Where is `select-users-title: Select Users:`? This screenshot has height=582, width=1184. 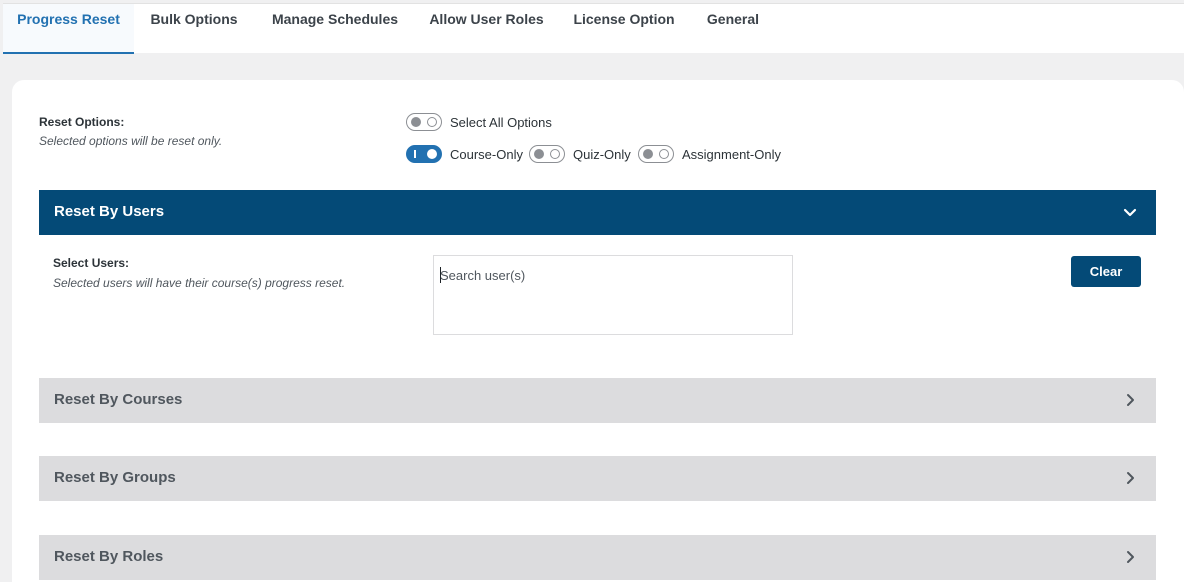
select-users-title: Select Users: is located at coordinates (91, 263).